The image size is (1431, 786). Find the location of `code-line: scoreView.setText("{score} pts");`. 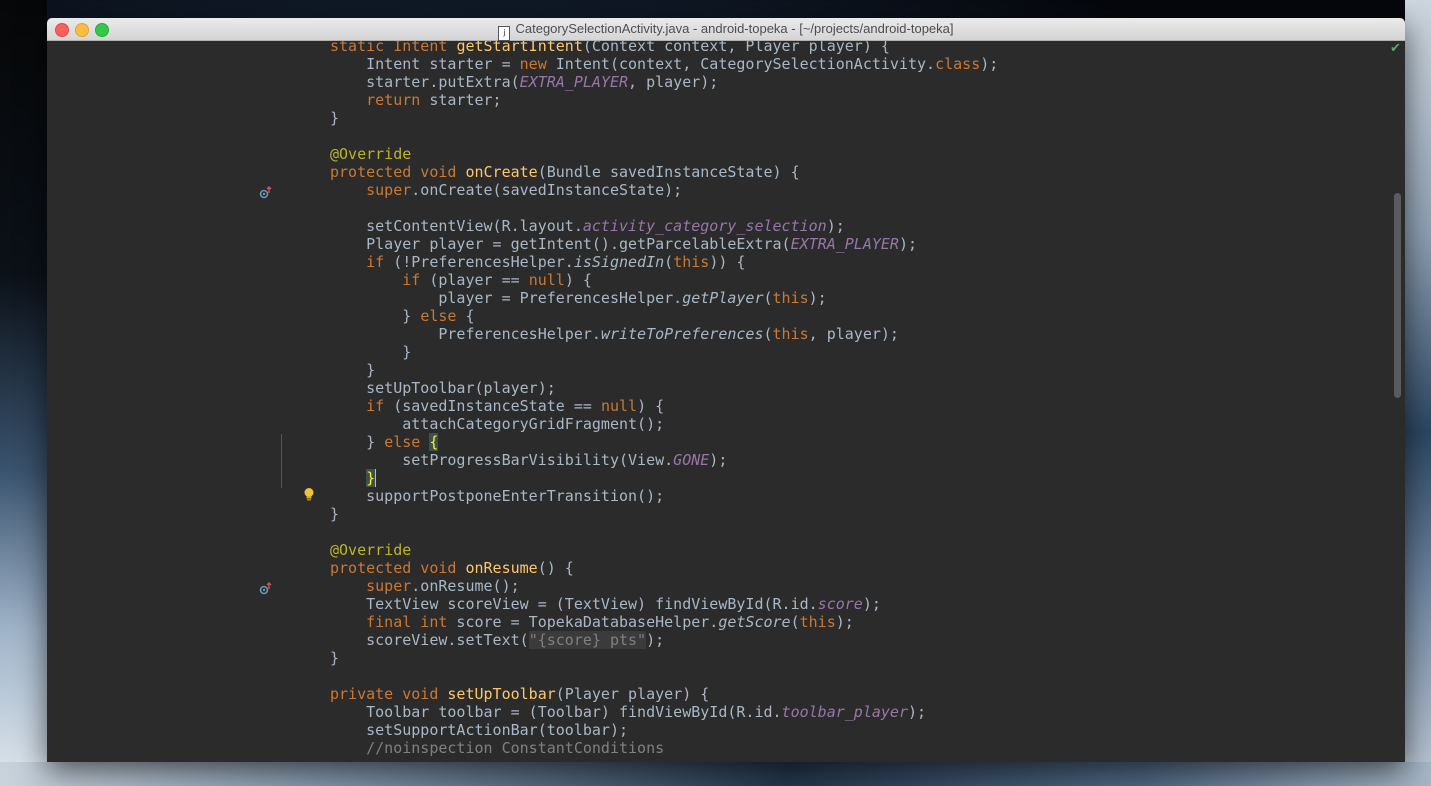

code-line: scoreView.setText("{score} pts"); is located at coordinates (664, 640).